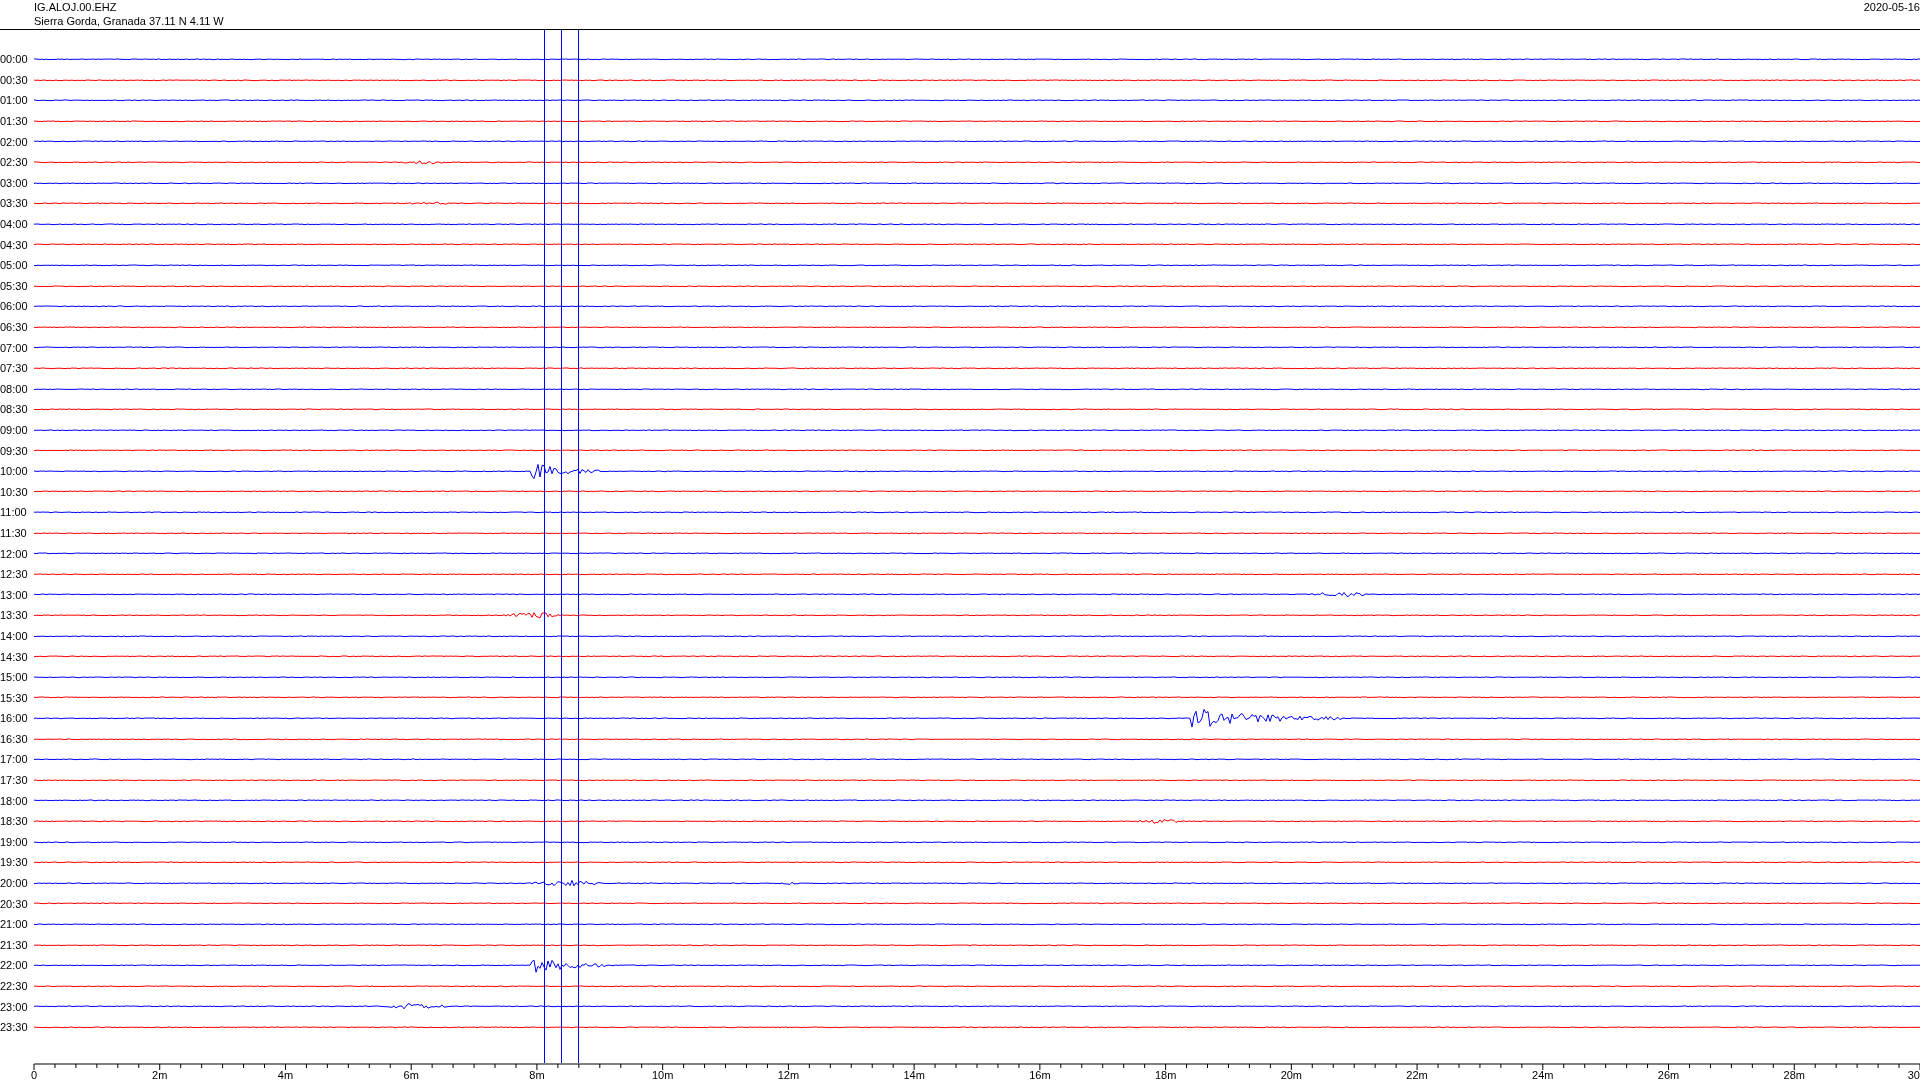 The height and width of the screenshot is (1080, 1920). Describe the element at coordinates (1668, 1074) in the screenshot. I see `tick-label: 26m` at that location.